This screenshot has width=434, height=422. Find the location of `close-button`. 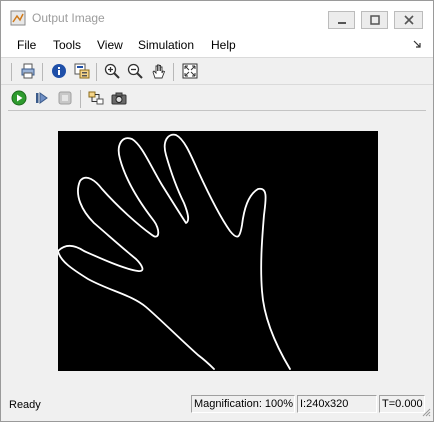

close-button is located at coordinates (408, 20).